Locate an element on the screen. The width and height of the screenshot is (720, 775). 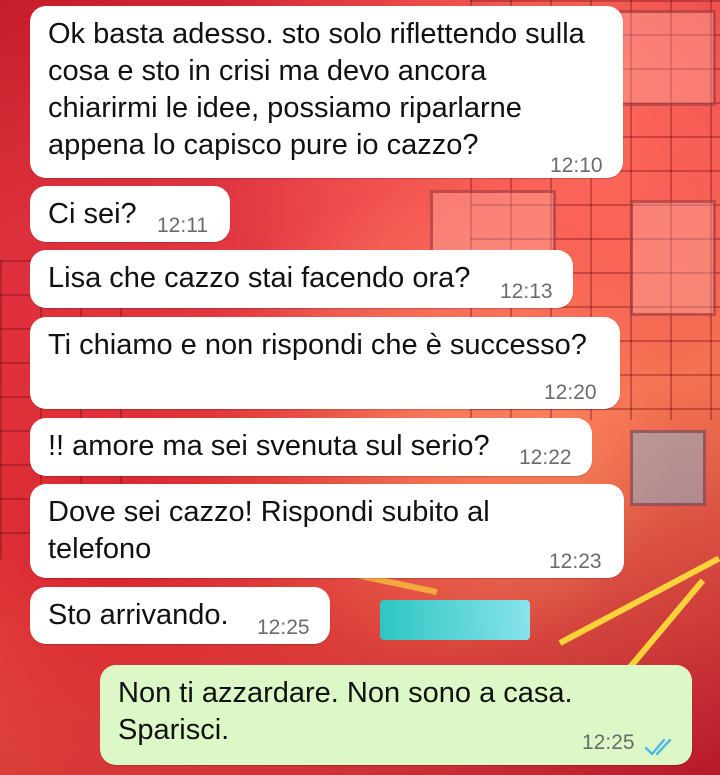
message-text: Ci sei? is located at coordinates (92, 214).